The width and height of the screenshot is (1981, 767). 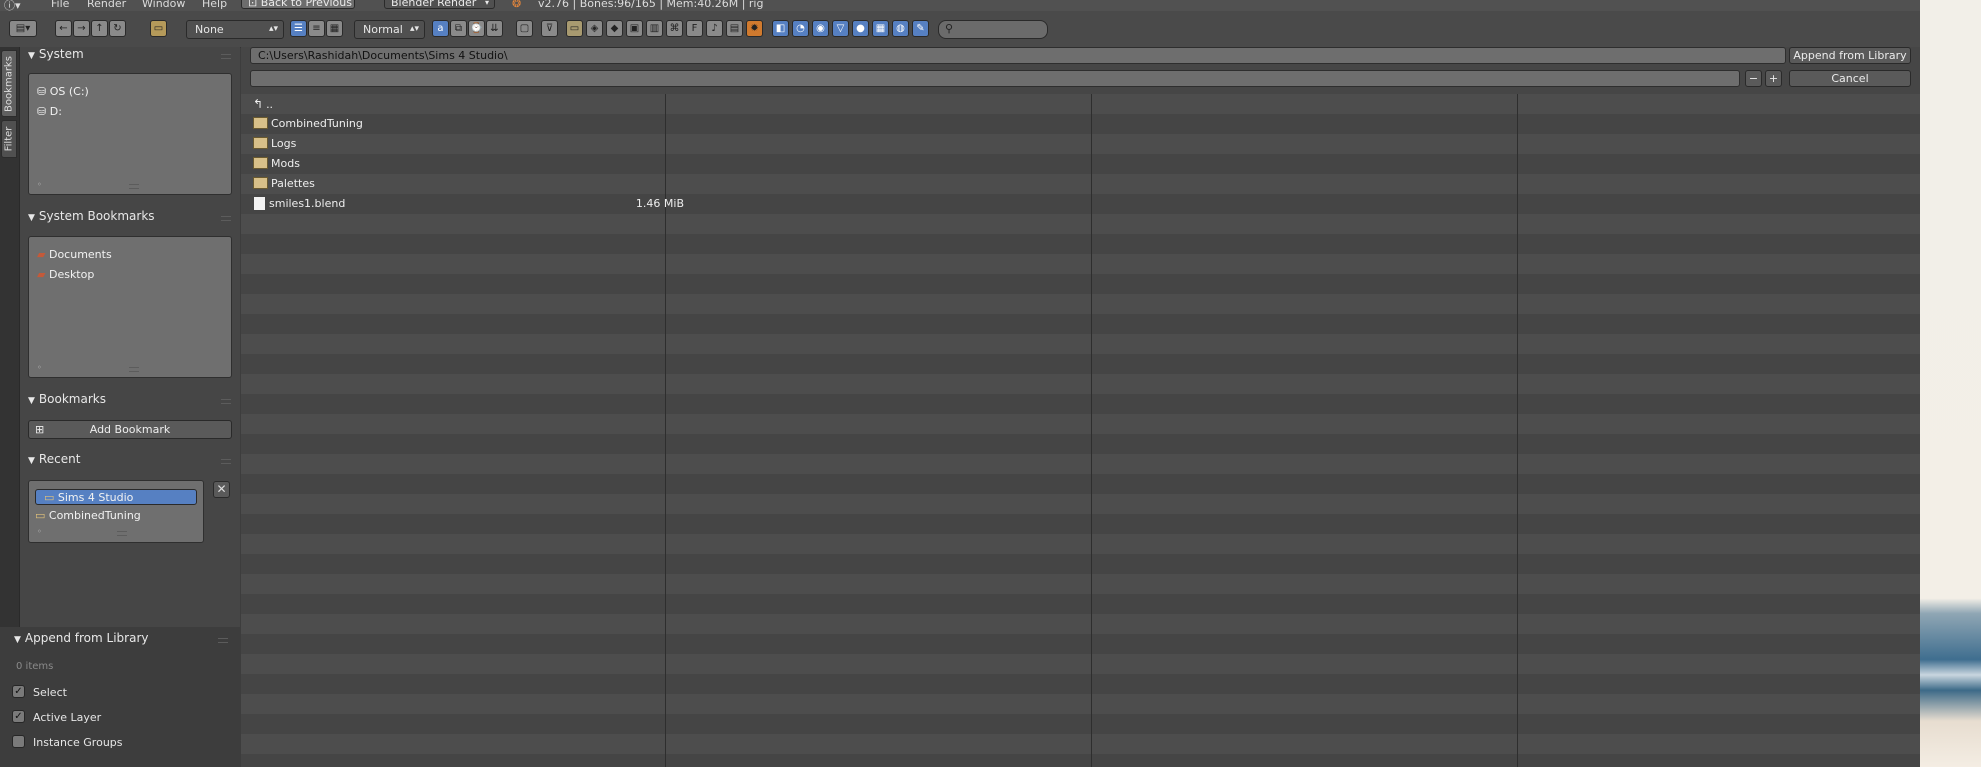 I want to click on sort-extension-icon: ⧉, so click(x=458, y=28).